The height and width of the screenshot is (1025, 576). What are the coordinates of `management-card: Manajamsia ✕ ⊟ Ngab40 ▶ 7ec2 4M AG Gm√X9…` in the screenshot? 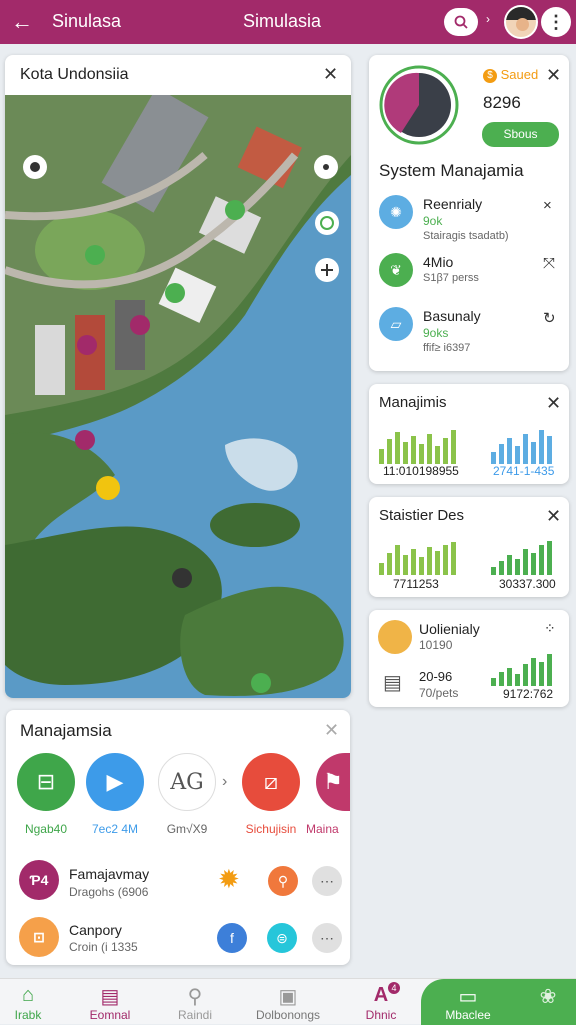 It's located at (178, 837).